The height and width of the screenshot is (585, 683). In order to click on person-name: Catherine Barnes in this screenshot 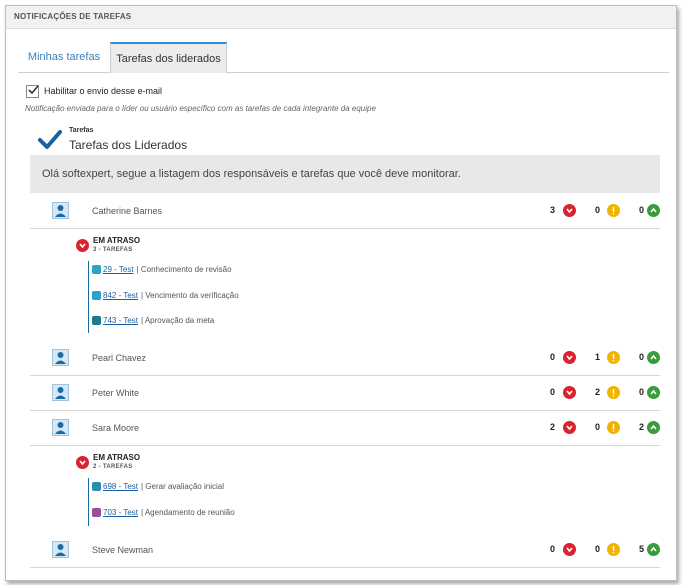, I will do `click(127, 211)`.